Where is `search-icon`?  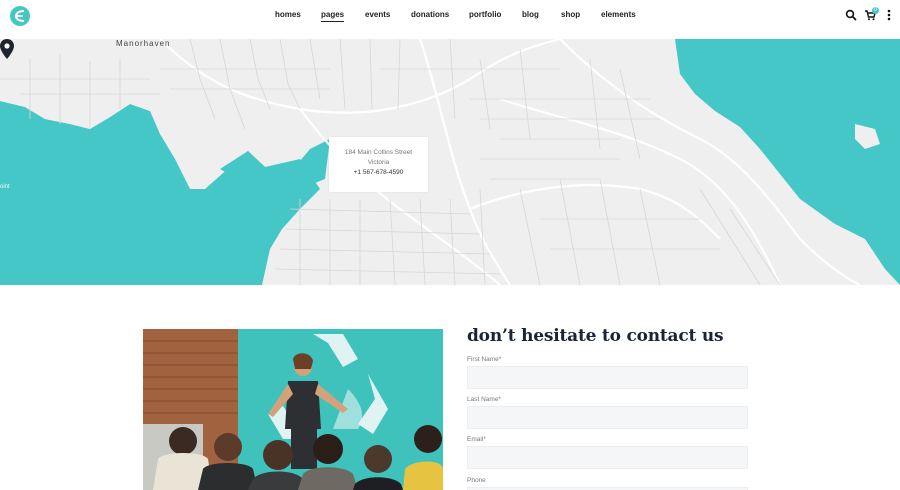 search-icon is located at coordinates (851, 15).